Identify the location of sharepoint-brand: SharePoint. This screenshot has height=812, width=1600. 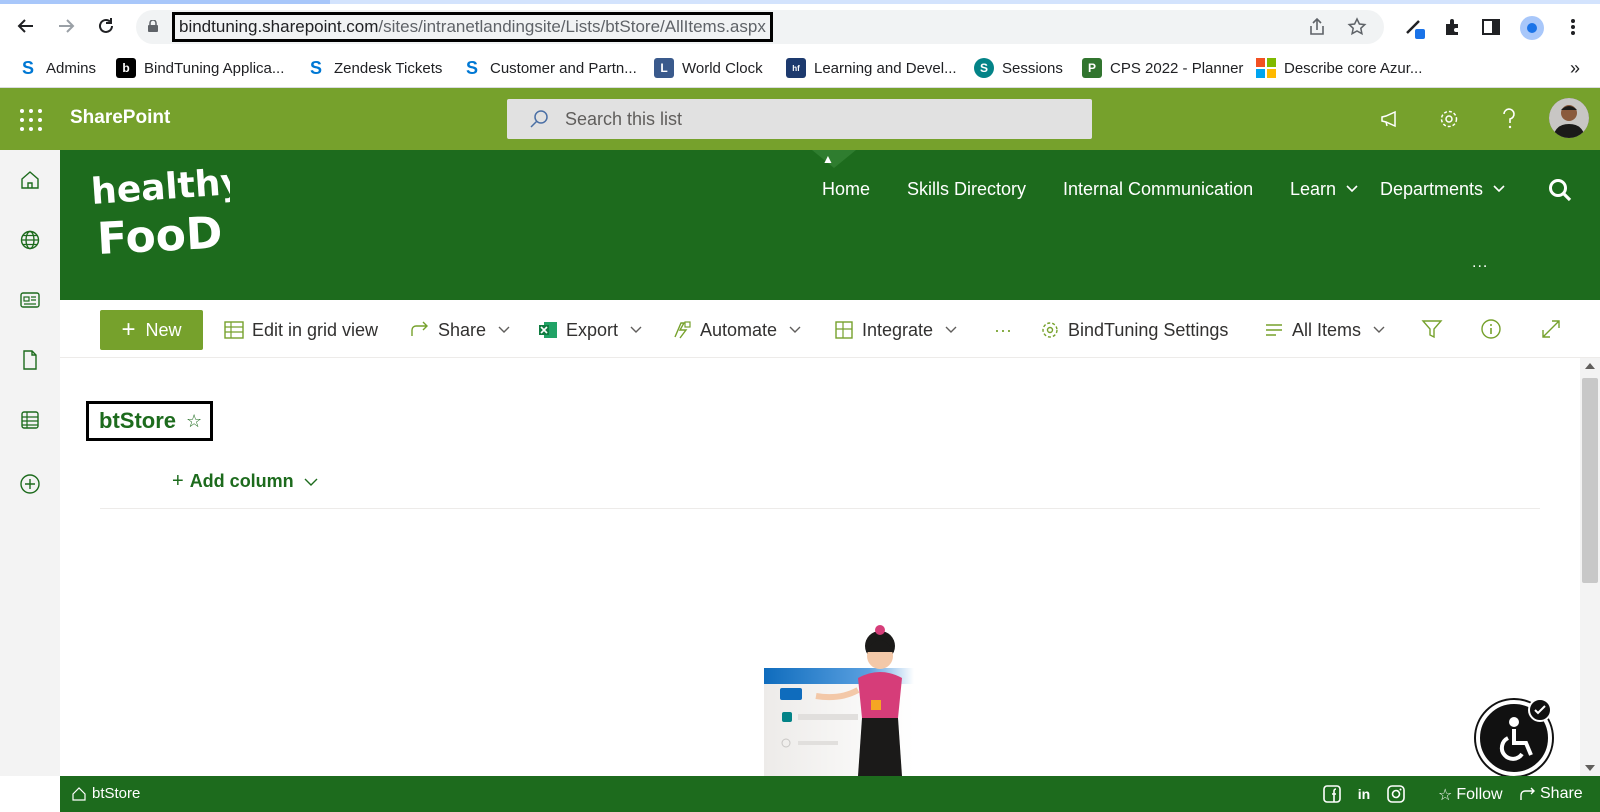
(120, 118).